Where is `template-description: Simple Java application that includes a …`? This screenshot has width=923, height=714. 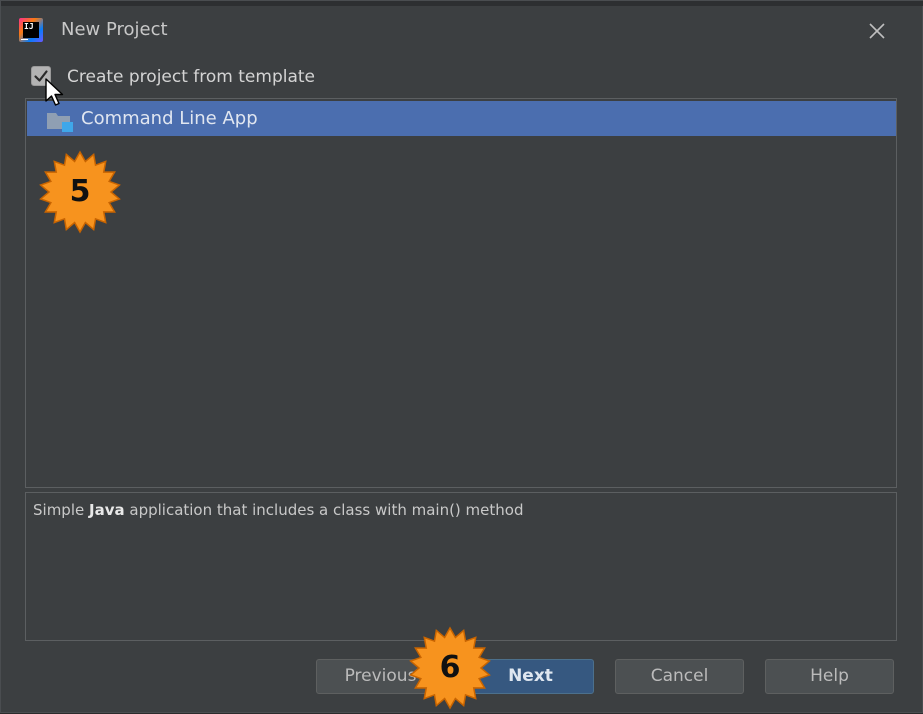 template-description: Simple Java application that includes a … is located at coordinates (278, 510).